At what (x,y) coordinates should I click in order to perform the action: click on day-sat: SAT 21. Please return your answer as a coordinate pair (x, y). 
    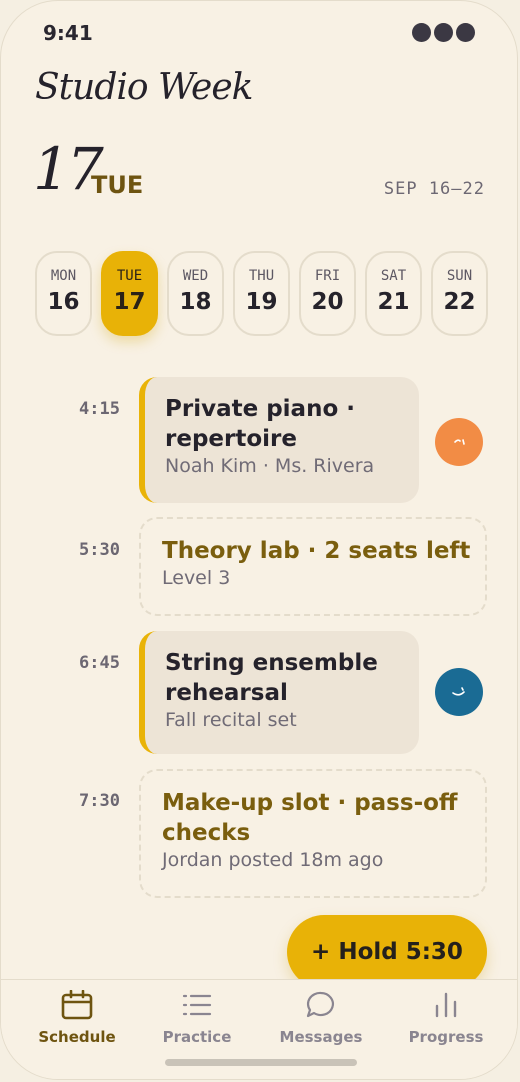
    Looking at the image, I should click on (393, 293).